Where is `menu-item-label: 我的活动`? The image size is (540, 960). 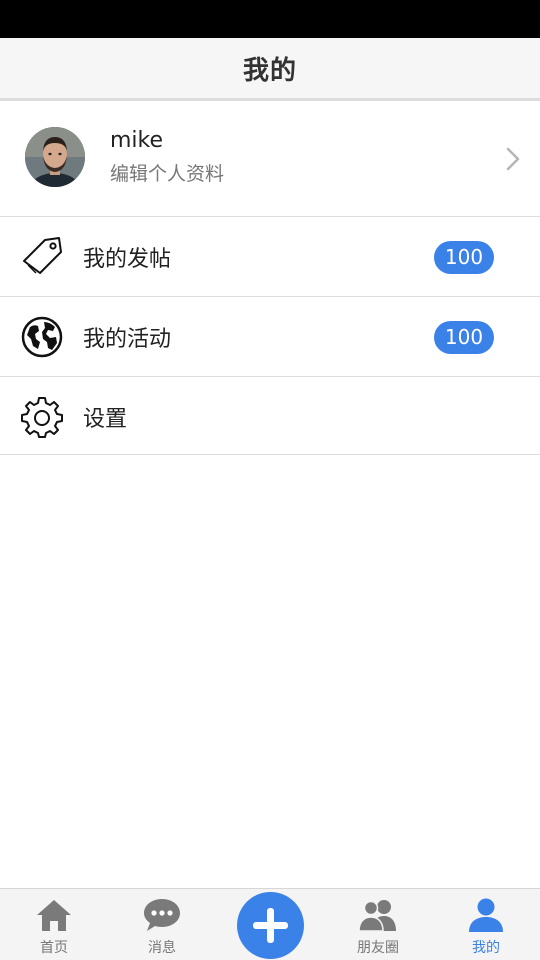
menu-item-label: 我的活动 is located at coordinates (127, 339).